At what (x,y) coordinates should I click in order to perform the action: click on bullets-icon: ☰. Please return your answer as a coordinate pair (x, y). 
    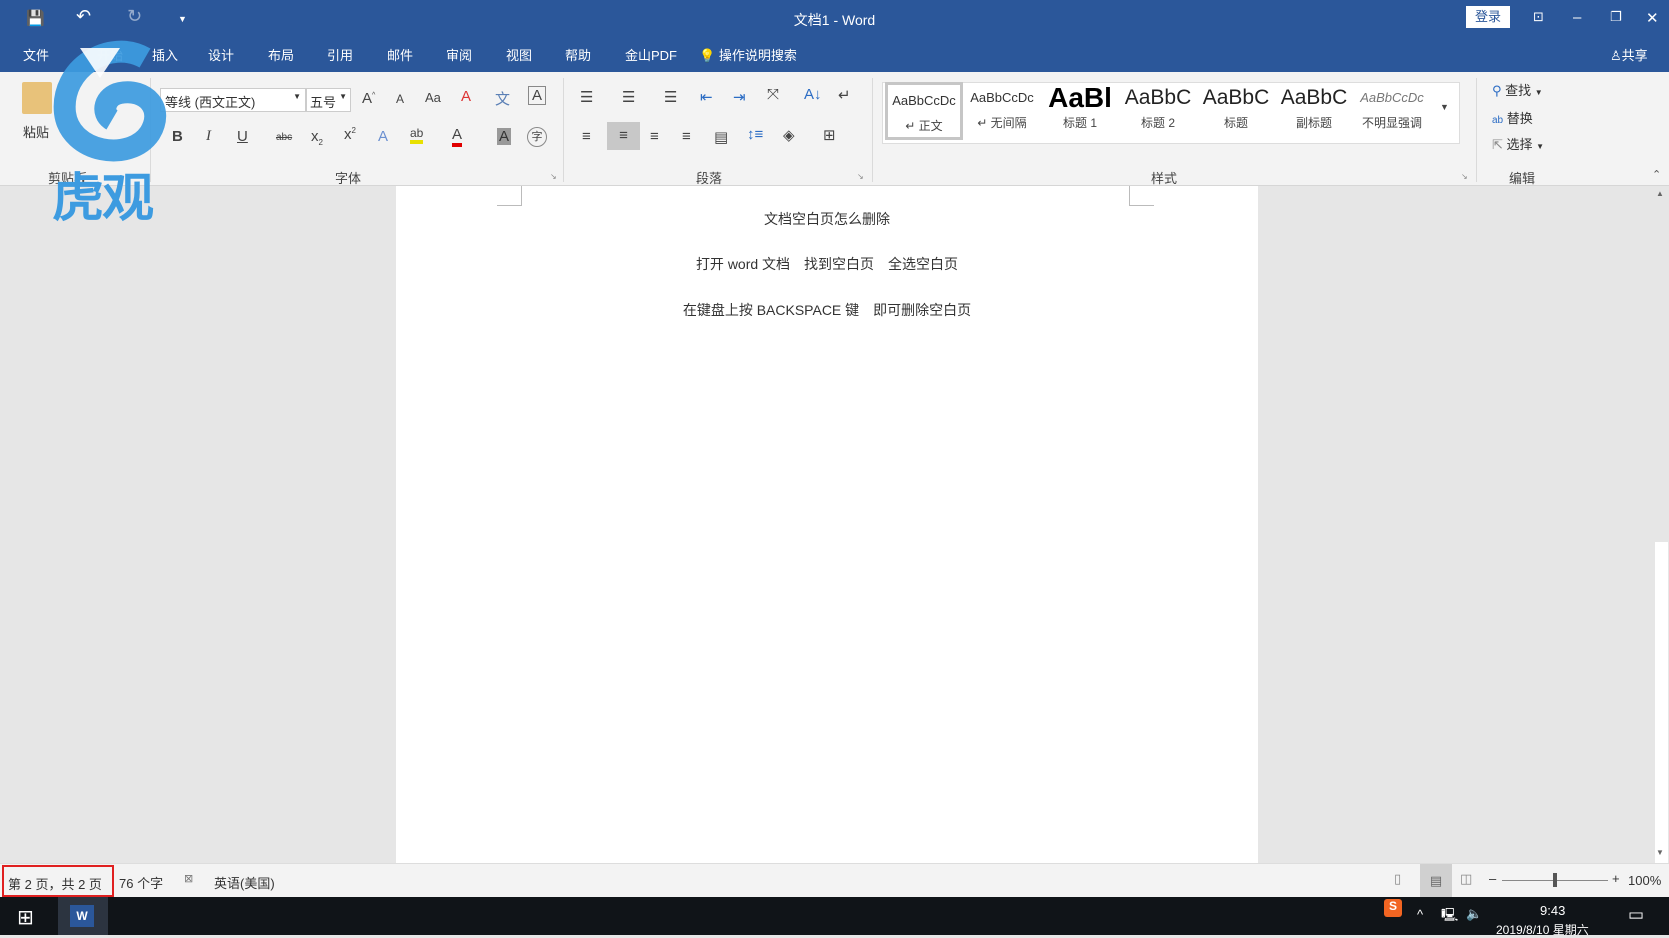
    Looking at the image, I should click on (586, 97).